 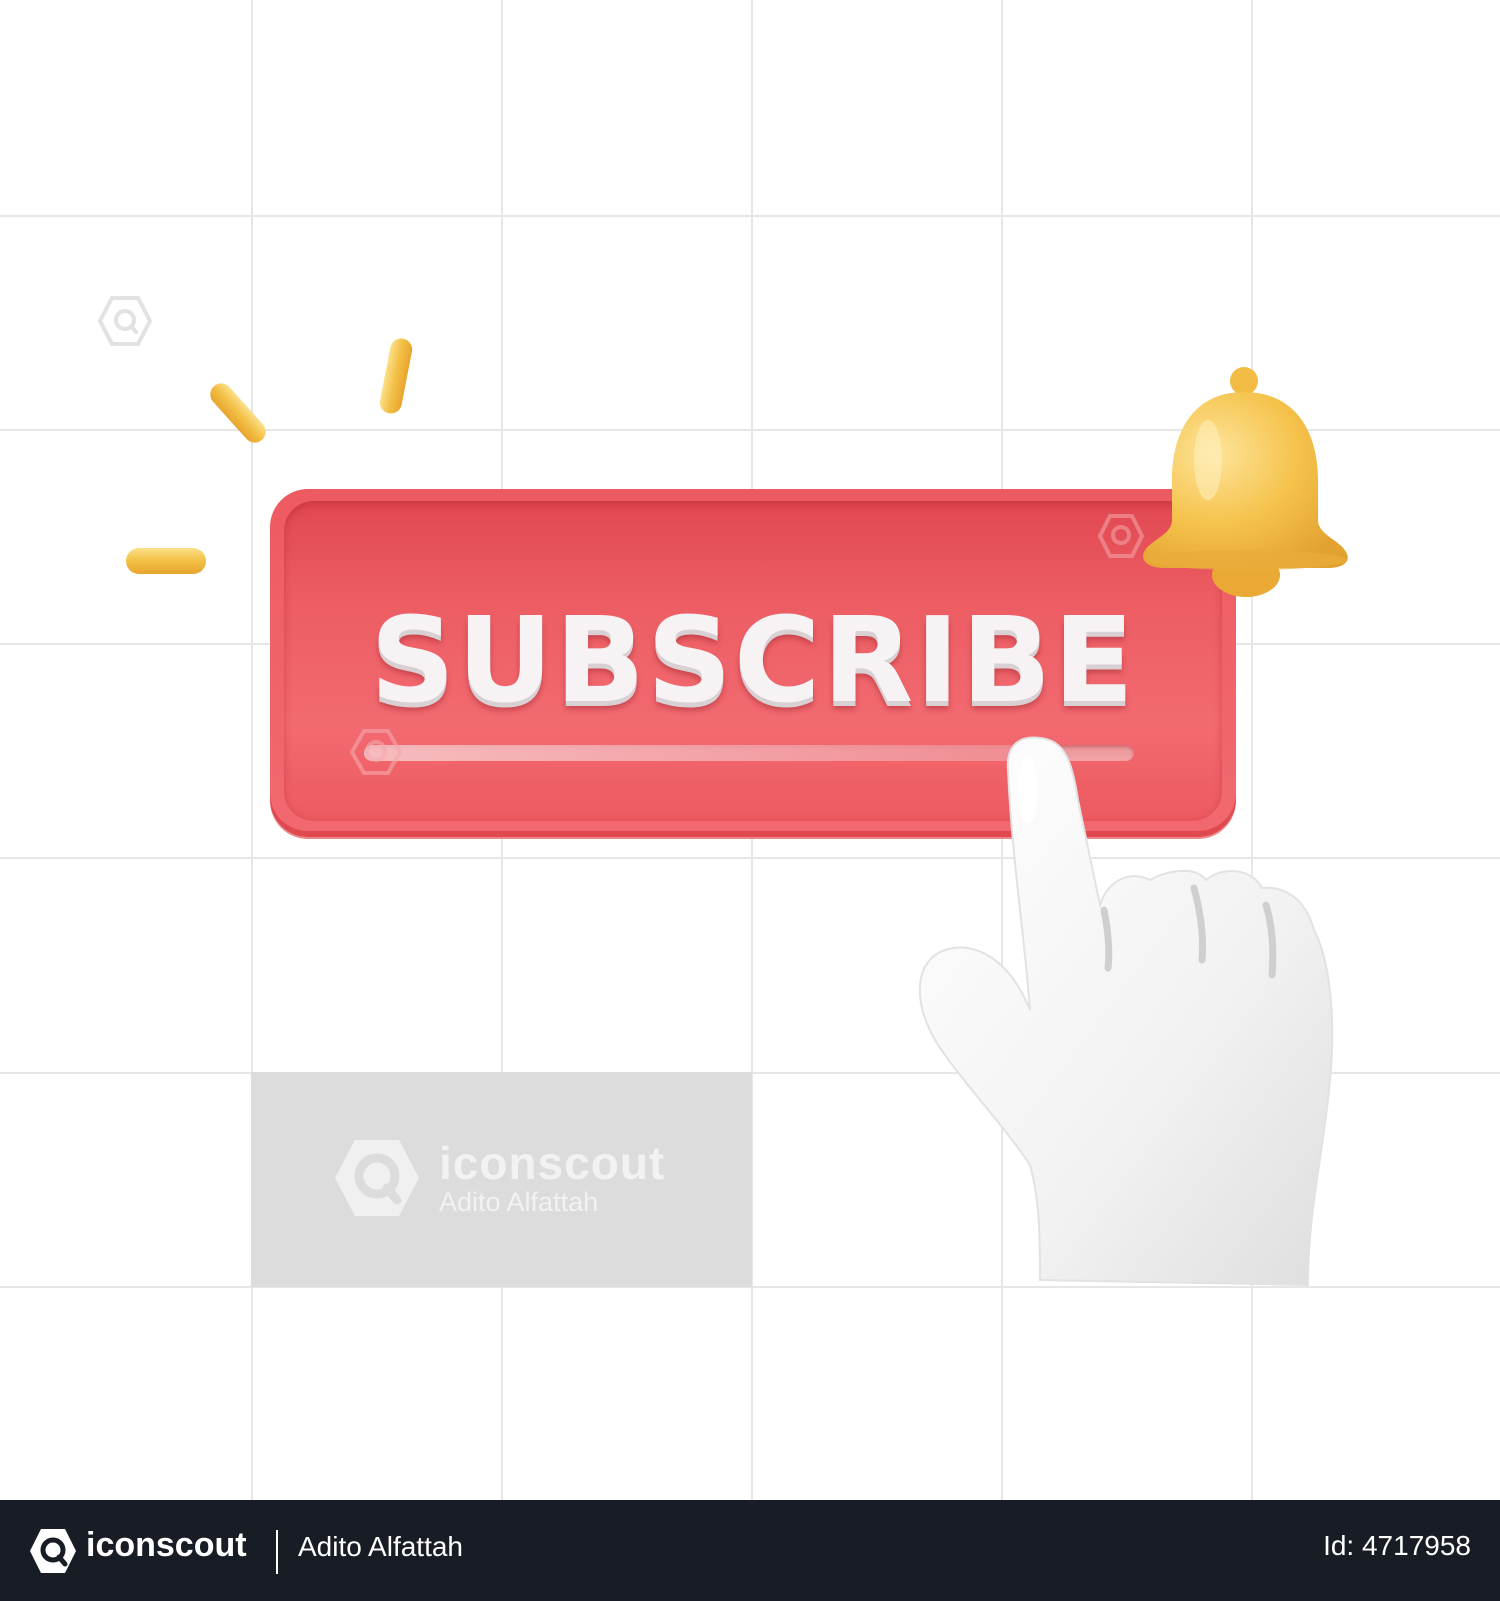 I want to click on footer-divider, so click(x=277, y=1552).